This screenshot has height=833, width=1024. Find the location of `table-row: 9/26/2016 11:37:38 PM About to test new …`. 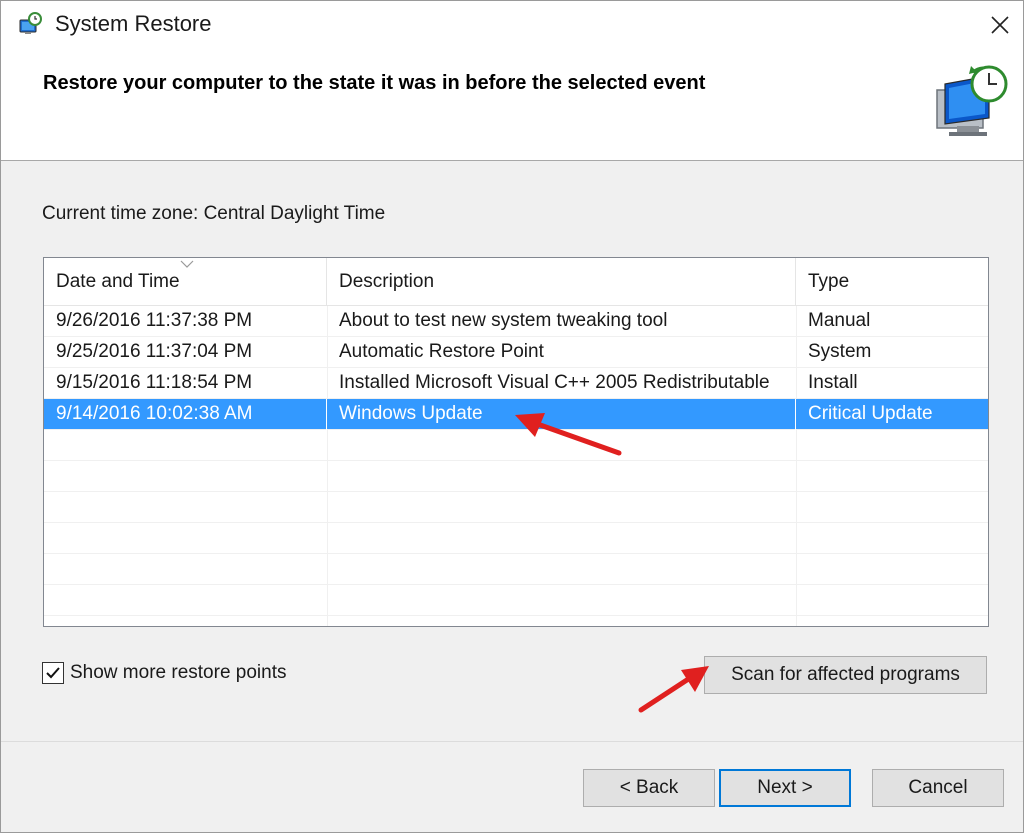

table-row: 9/26/2016 11:37:38 PM About to test new … is located at coordinates (516, 321).